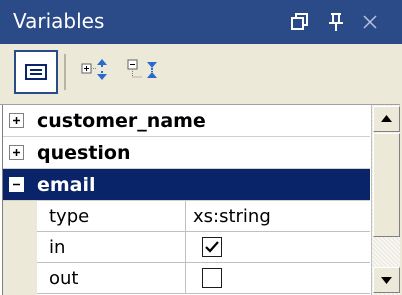  Describe the element at coordinates (57, 247) in the screenshot. I see `property-label: in` at that location.